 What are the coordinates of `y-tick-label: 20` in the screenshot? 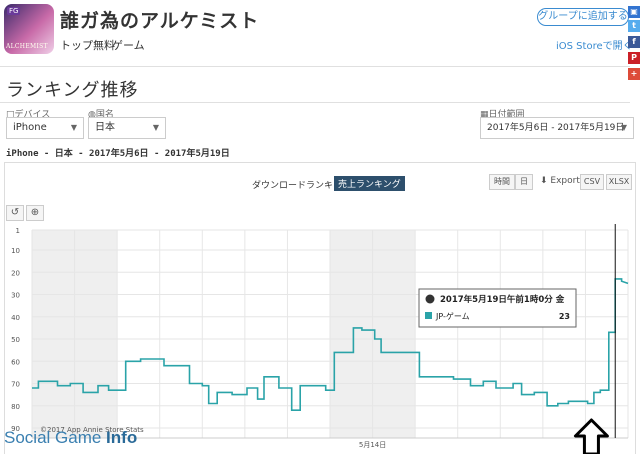 It's located at (15, 273).